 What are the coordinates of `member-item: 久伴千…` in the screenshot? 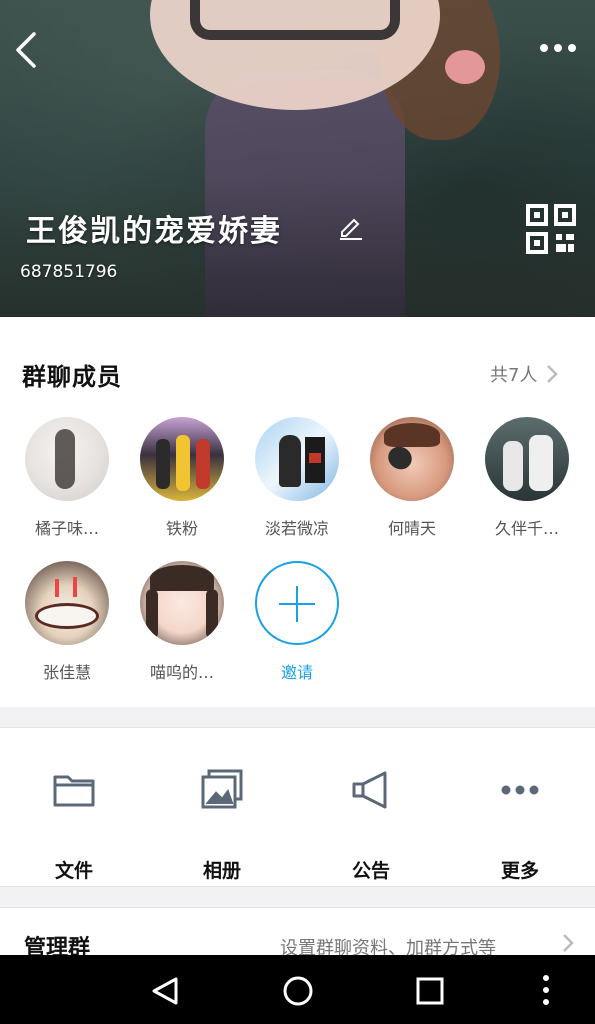 It's located at (527, 478).